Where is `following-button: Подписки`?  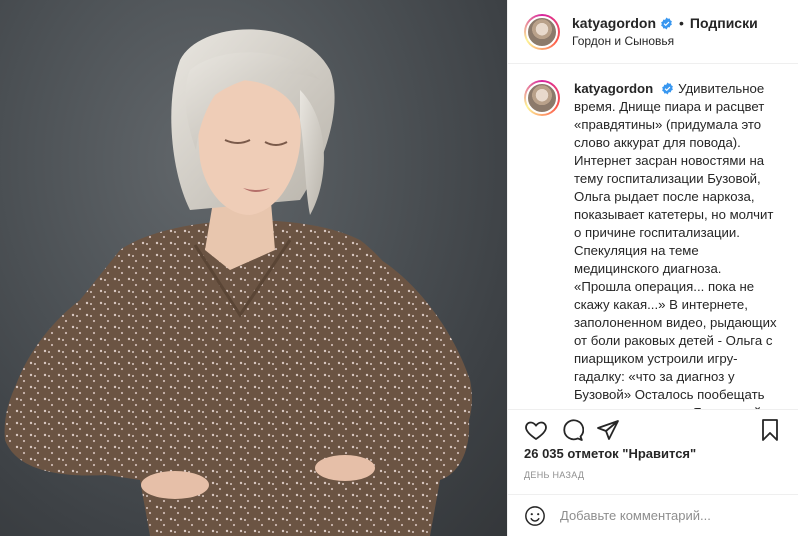 following-button: Подписки is located at coordinates (724, 23).